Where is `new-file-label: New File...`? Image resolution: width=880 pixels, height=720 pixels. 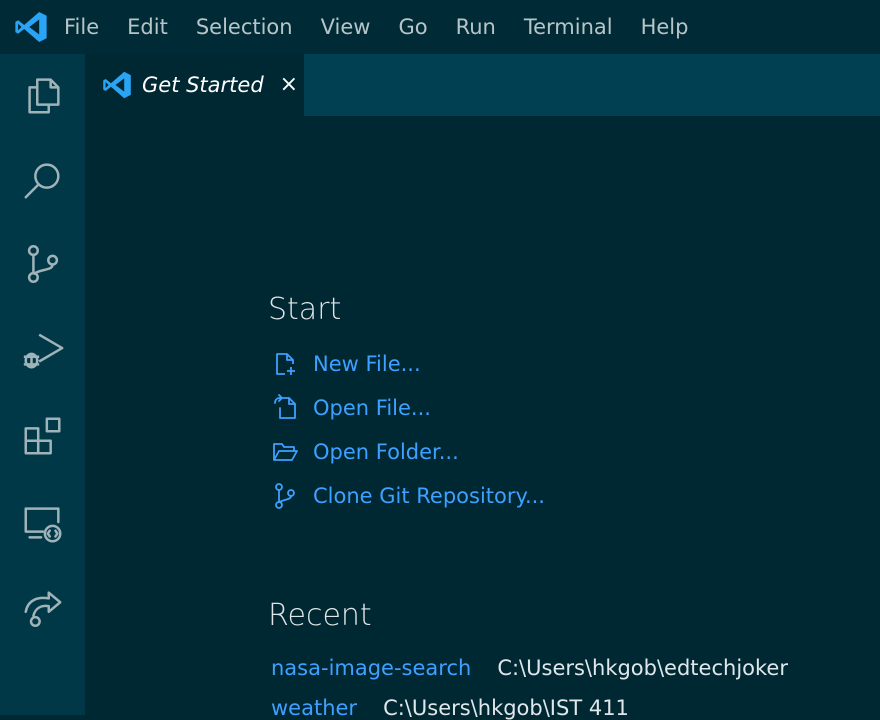 new-file-label: New File... is located at coordinates (367, 364).